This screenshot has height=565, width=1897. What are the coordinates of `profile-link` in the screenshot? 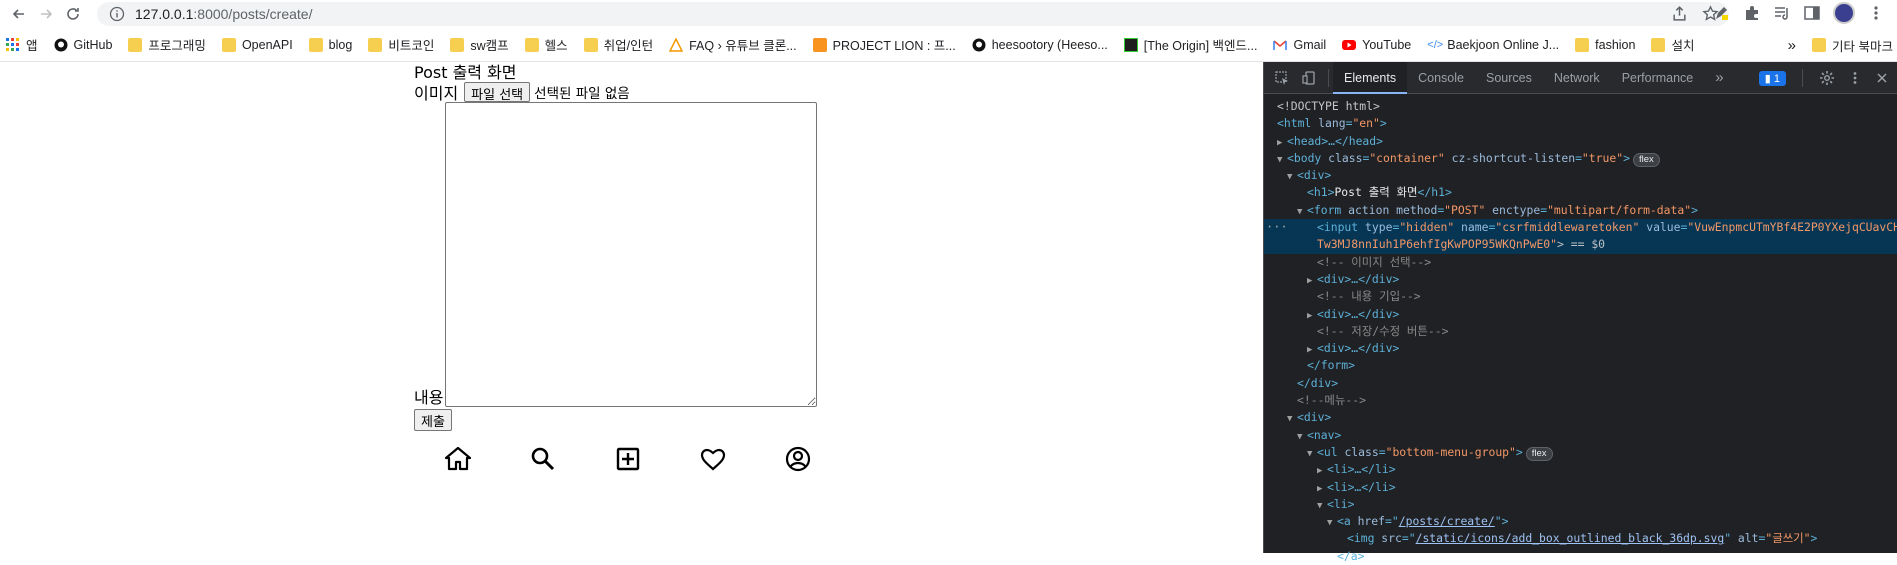 It's located at (798, 459).